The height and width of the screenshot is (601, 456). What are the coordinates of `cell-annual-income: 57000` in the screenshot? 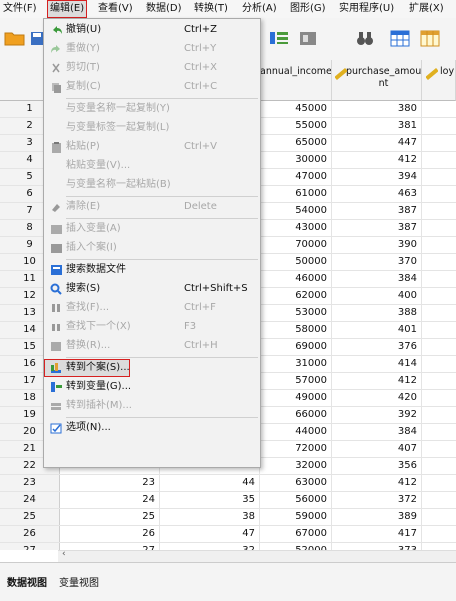 It's located at (296, 381).